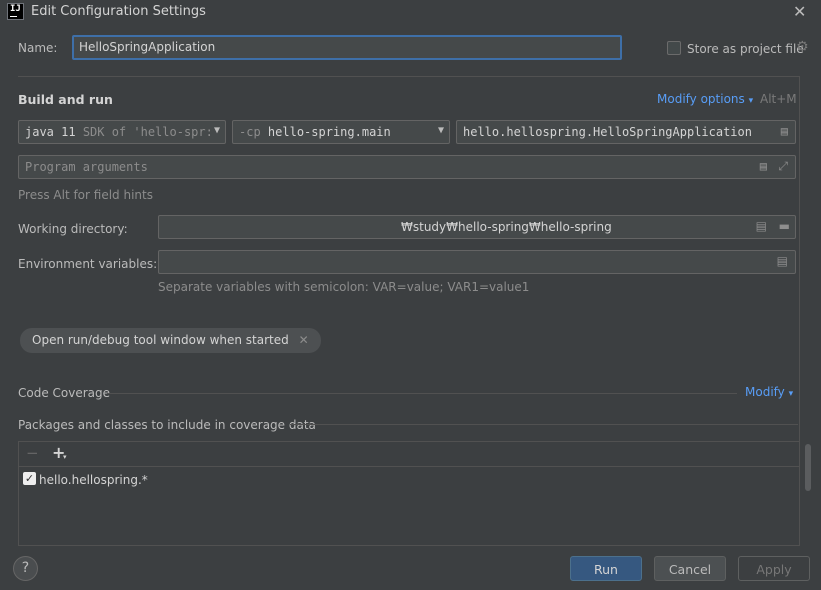 Image resolution: width=821 pixels, height=590 pixels. I want to click on checkbox-checked-icon: ✓, so click(29, 478).